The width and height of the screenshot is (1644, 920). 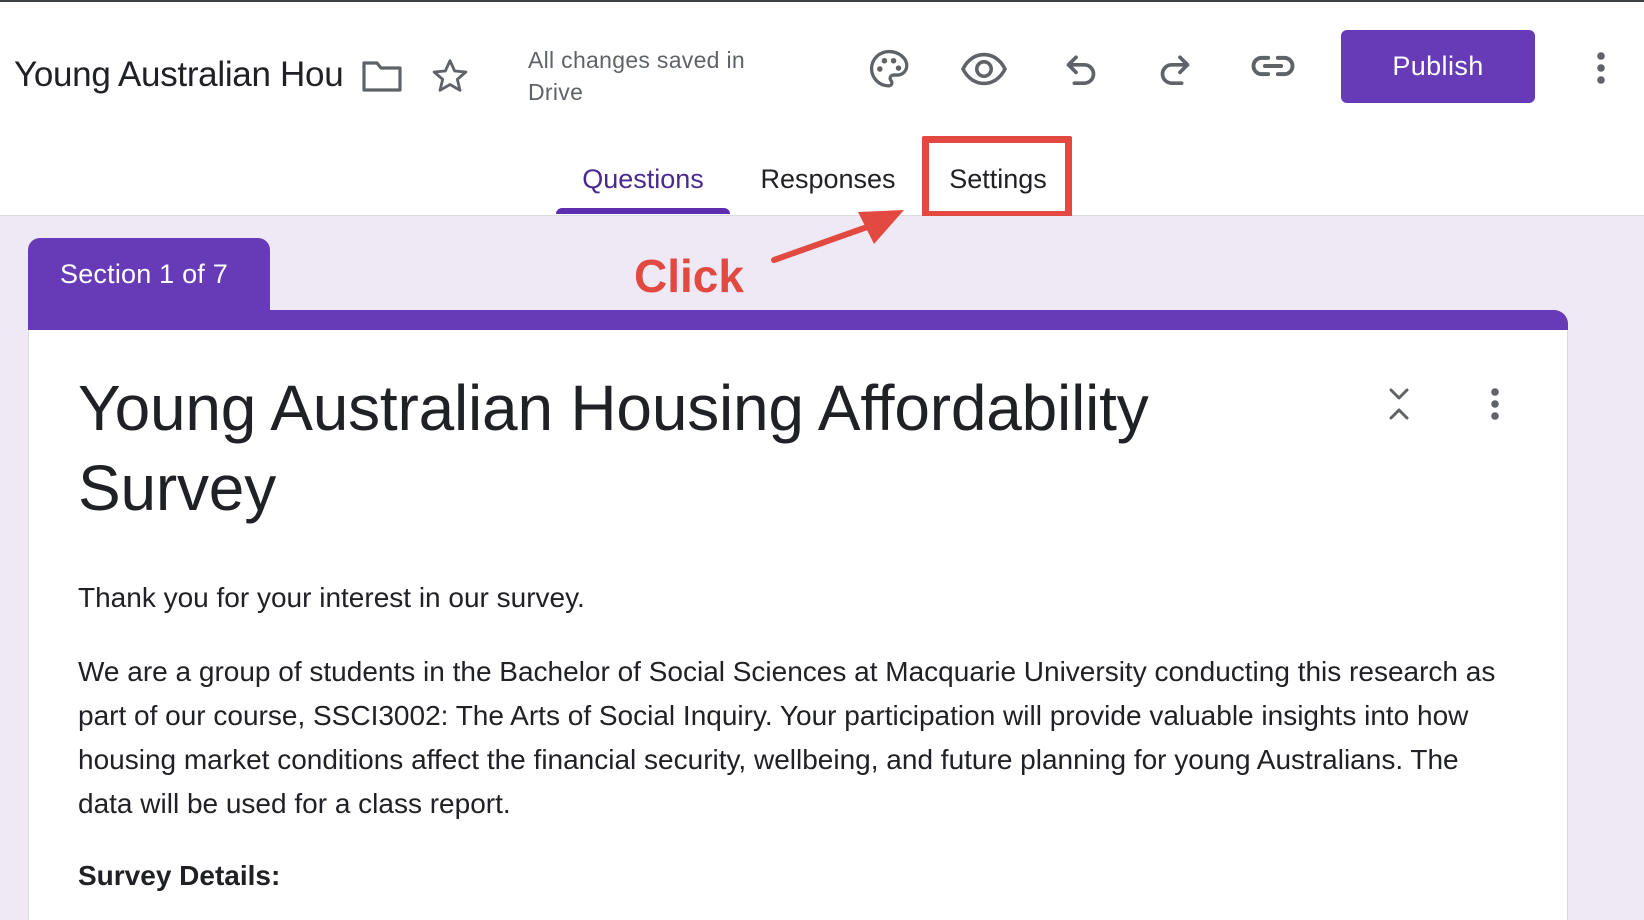 What do you see at coordinates (1495, 404) in the screenshot?
I see `section-more-icon` at bounding box center [1495, 404].